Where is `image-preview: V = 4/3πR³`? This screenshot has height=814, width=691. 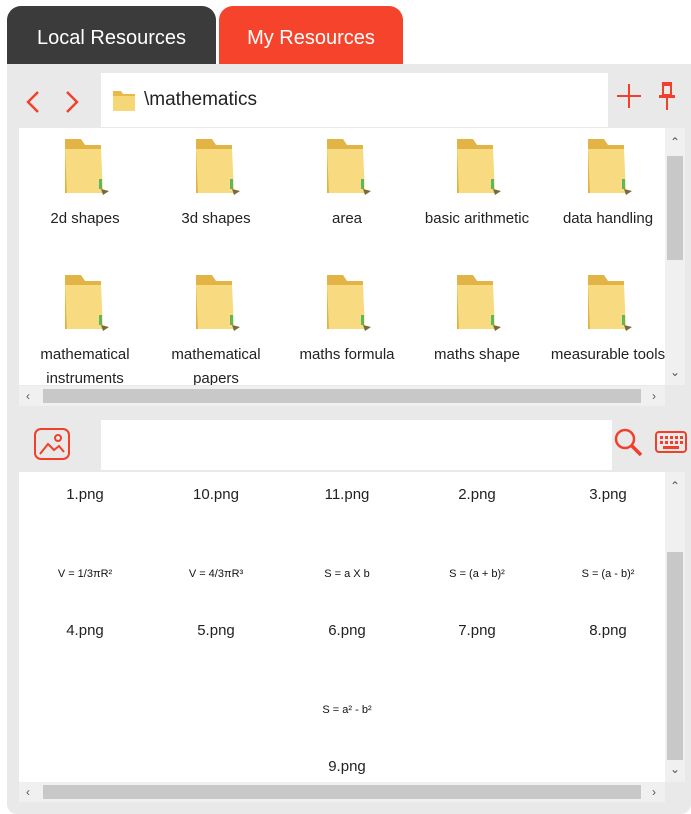 image-preview: V = 4/3πR³ is located at coordinates (216, 574).